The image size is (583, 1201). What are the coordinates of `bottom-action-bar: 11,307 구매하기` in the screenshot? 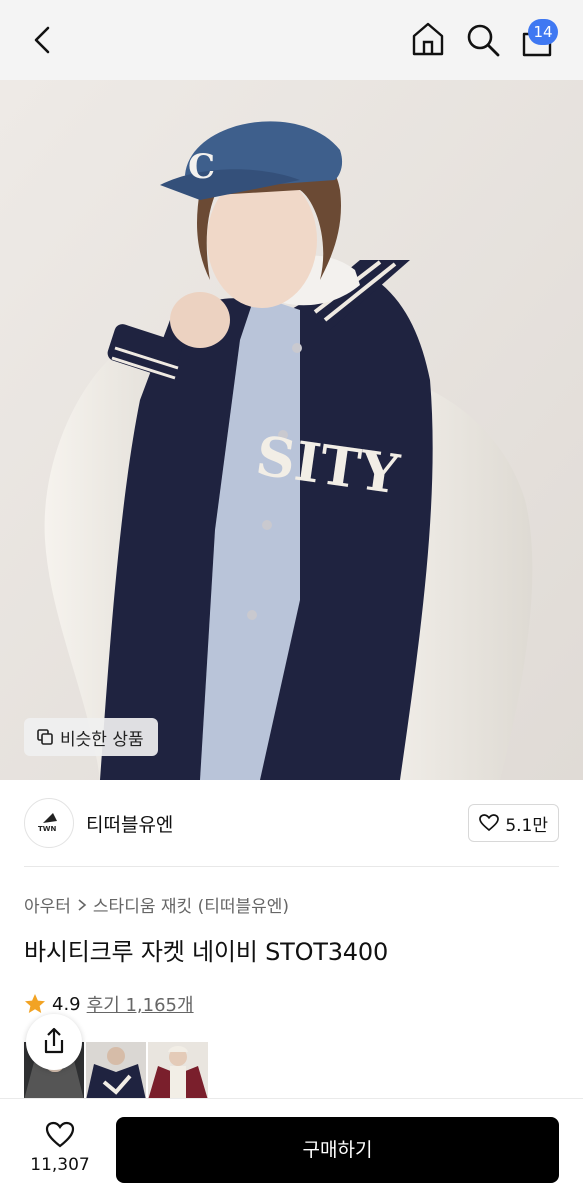 It's located at (291, 1149).